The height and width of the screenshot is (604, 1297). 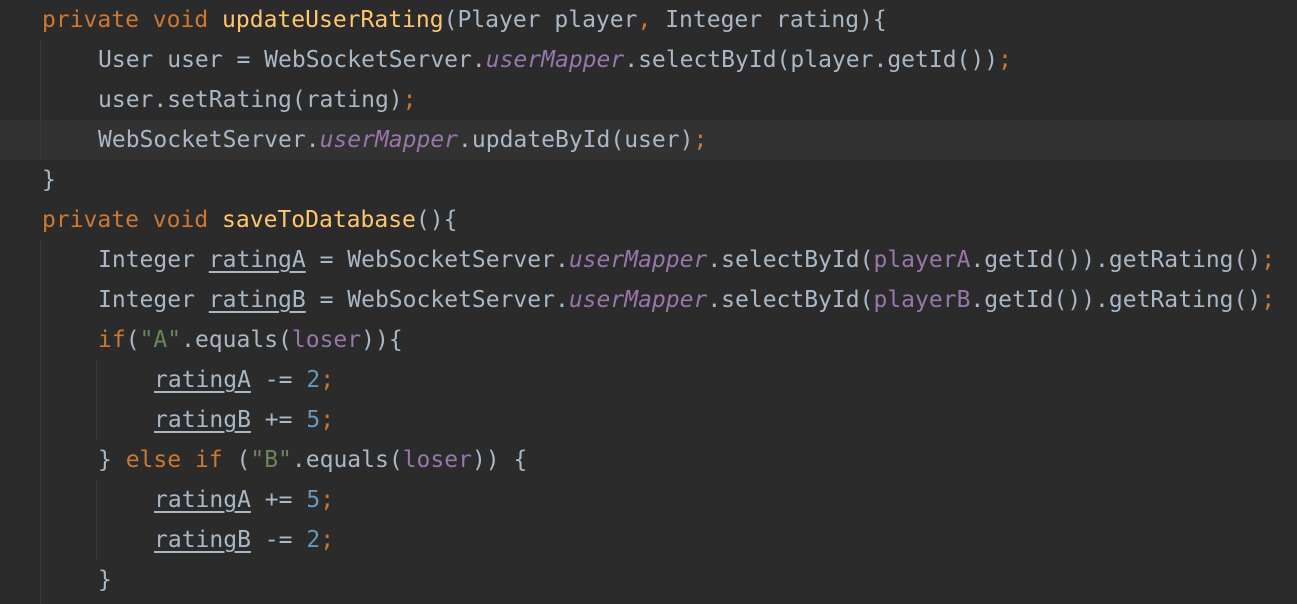 I want to click on code-token: updateUserRating, so click(x=333, y=20).